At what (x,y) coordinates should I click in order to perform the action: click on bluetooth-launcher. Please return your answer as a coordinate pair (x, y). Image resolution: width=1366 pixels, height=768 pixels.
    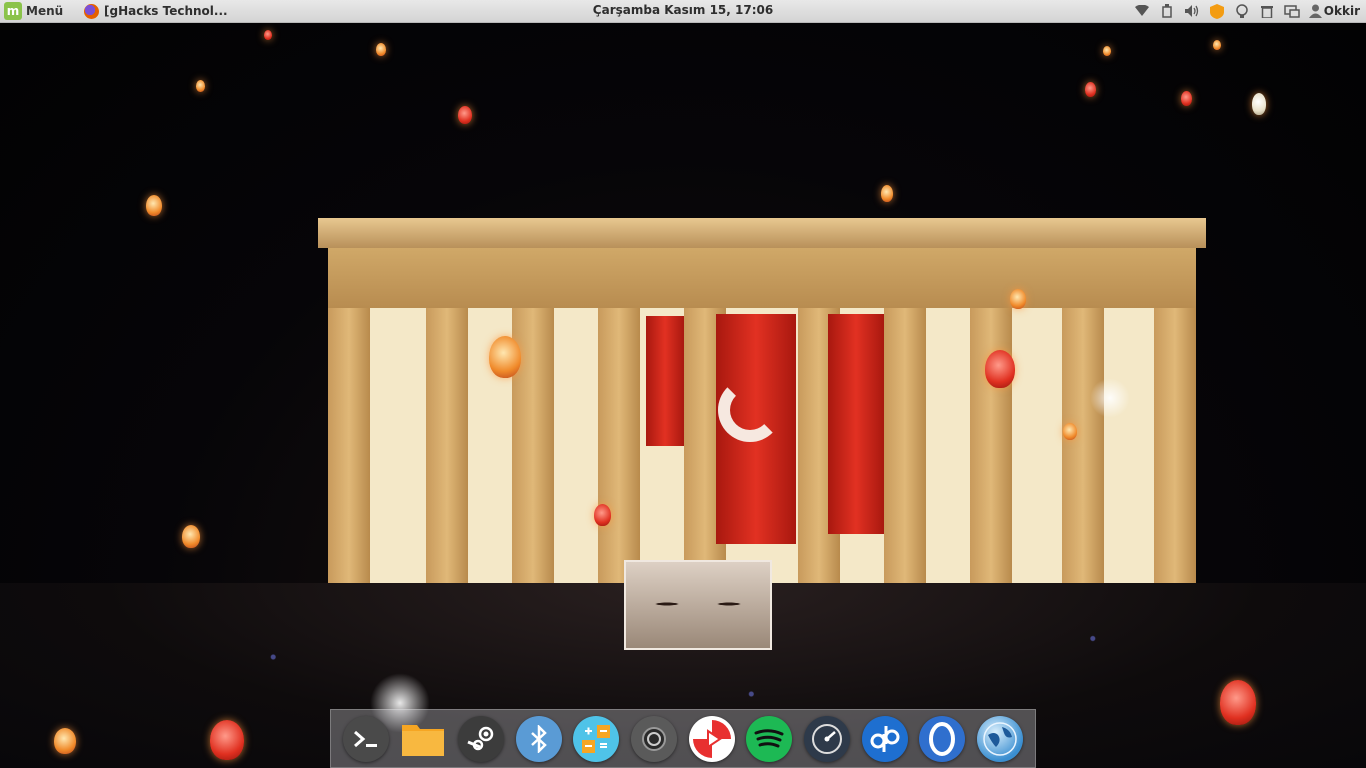
    Looking at the image, I should click on (538, 738).